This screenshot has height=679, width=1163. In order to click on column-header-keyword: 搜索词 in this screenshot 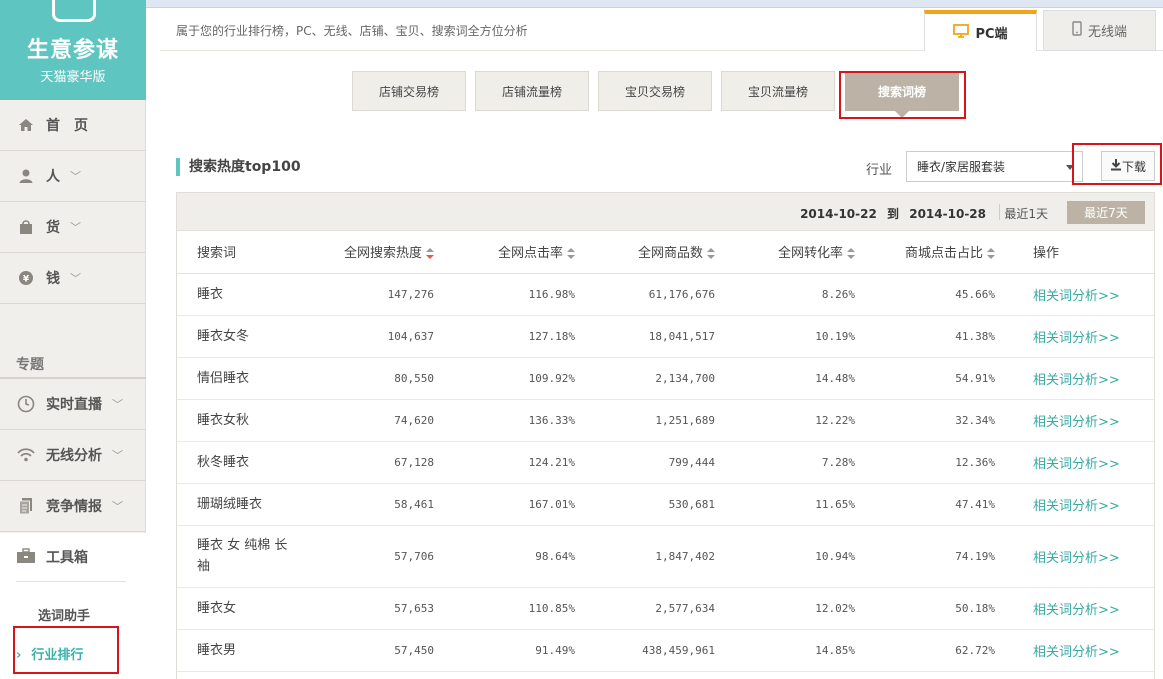, I will do `click(235, 252)`.